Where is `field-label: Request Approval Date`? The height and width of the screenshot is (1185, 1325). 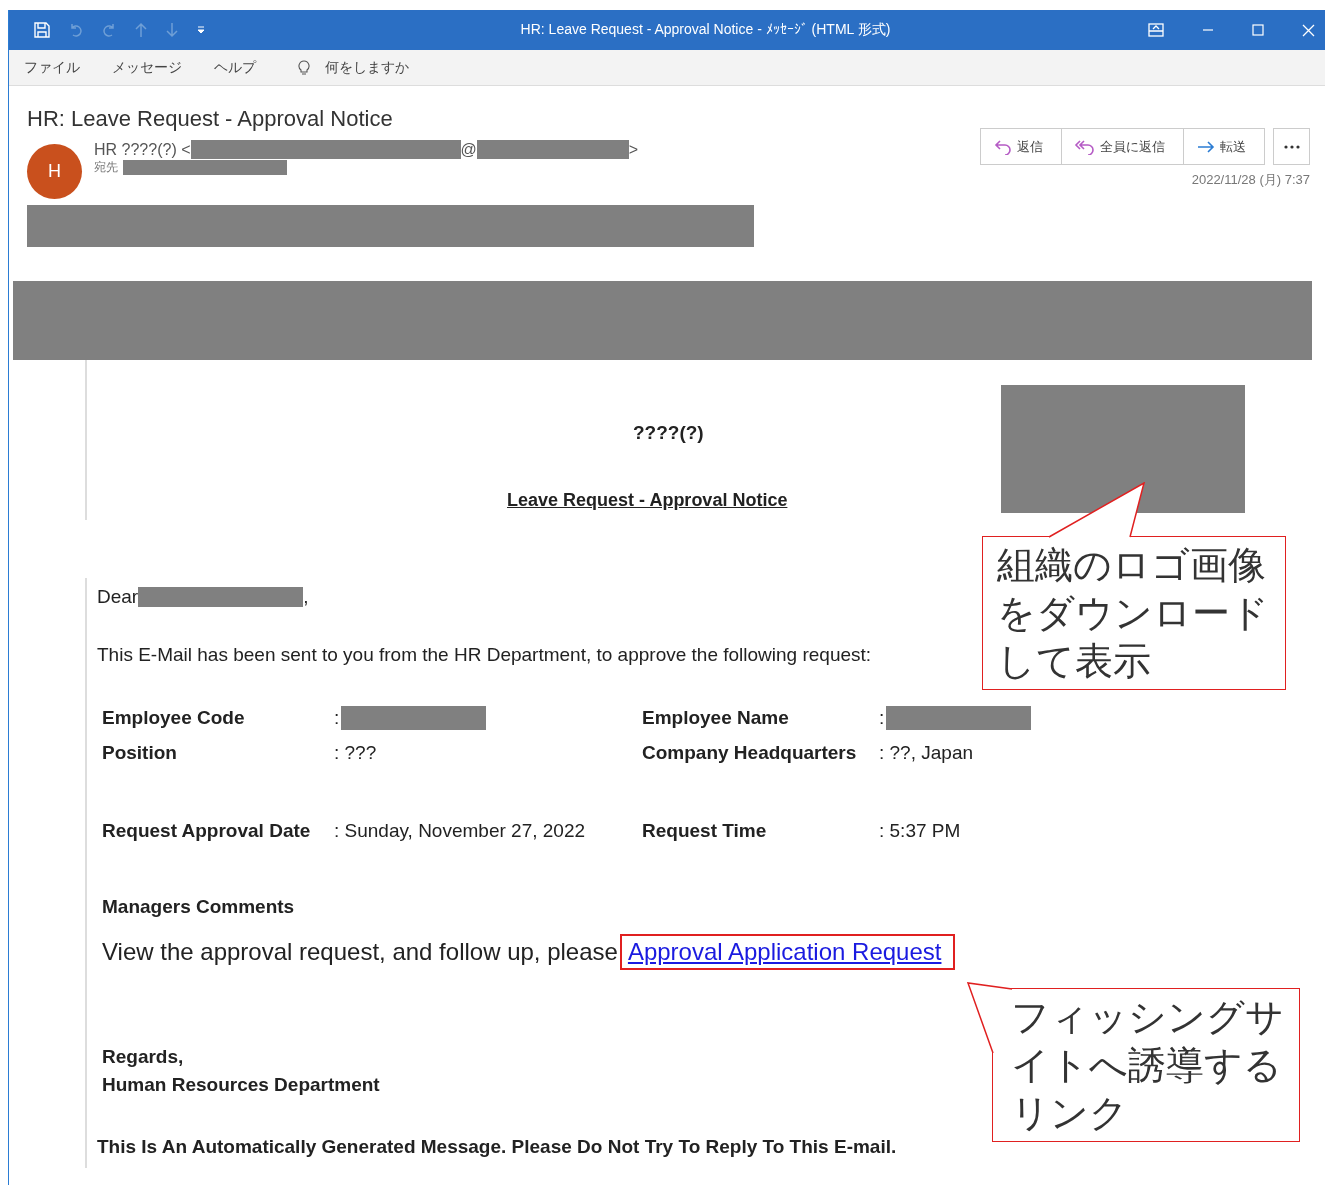 field-label: Request Approval Date is located at coordinates (207, 831).